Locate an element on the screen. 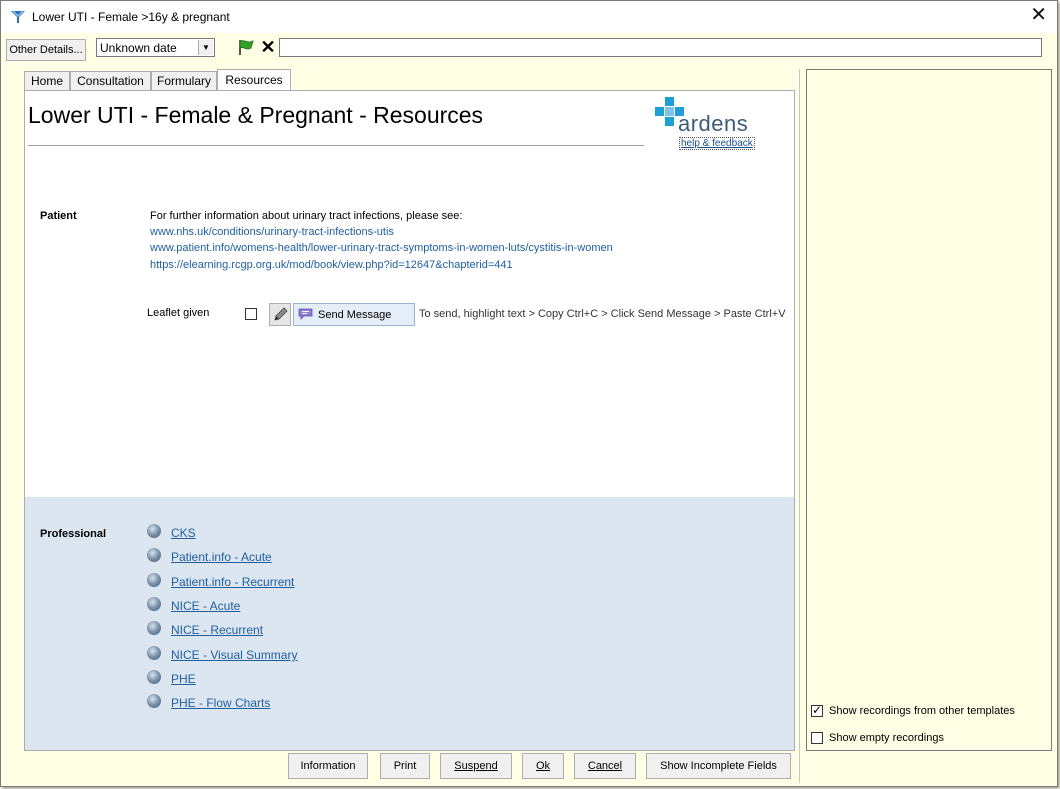 The width and height of the screenshot is (1060, 789). patient-label: Patient is located at coordinates (58, 216).